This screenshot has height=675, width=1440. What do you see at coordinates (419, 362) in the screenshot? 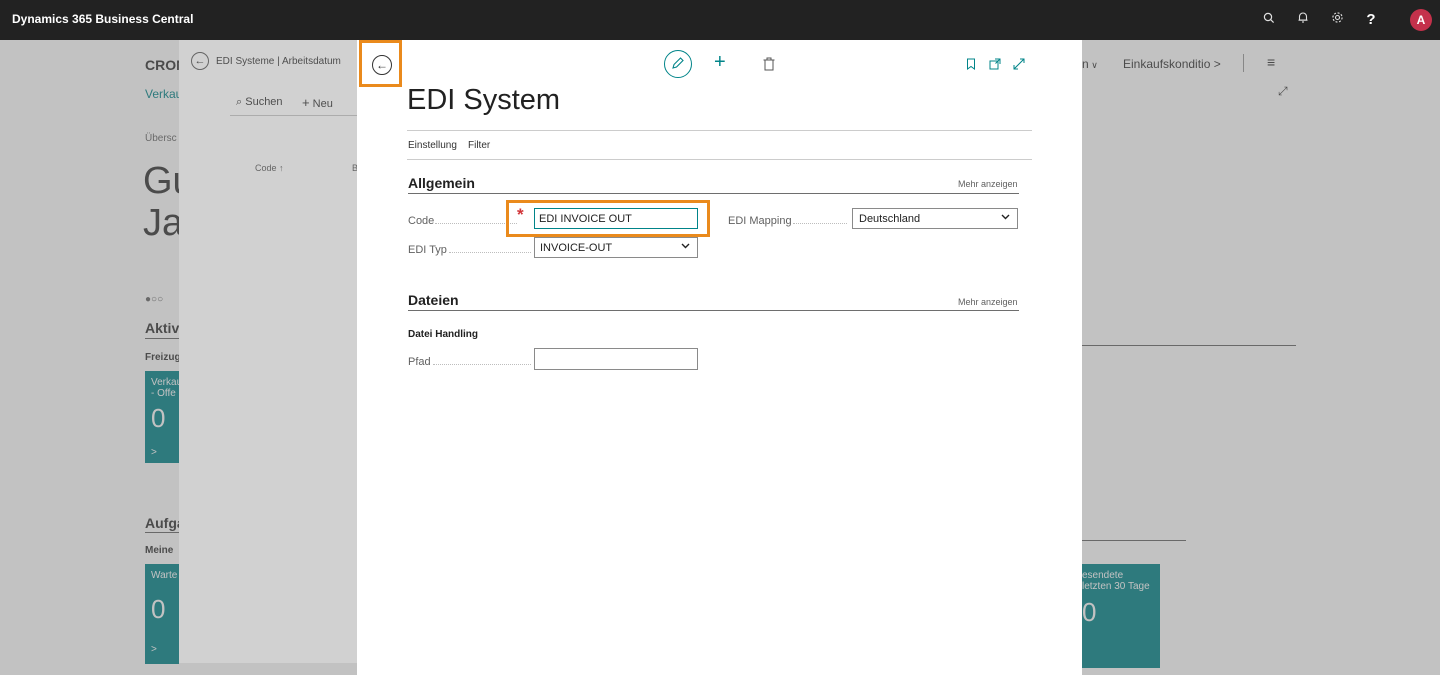
I see `path-label: Pfad` at bounding box center [419, 362].